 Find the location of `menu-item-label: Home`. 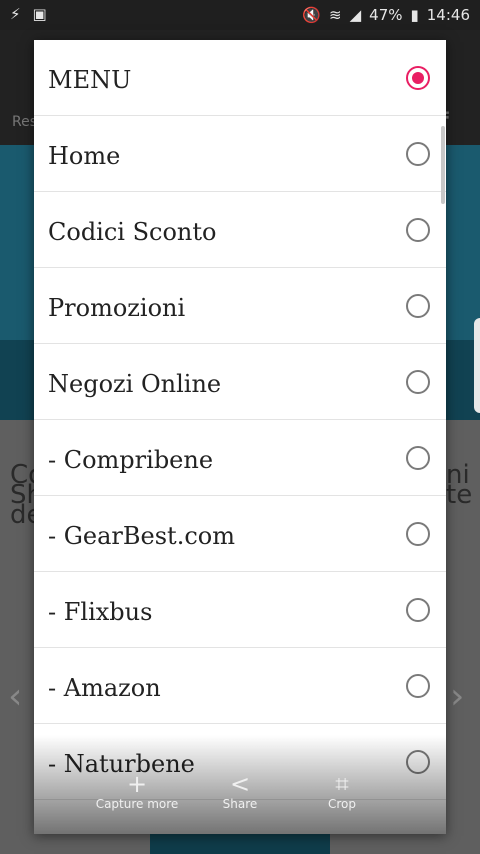

menu-item-label: Home is located at coordinates (84, 156).